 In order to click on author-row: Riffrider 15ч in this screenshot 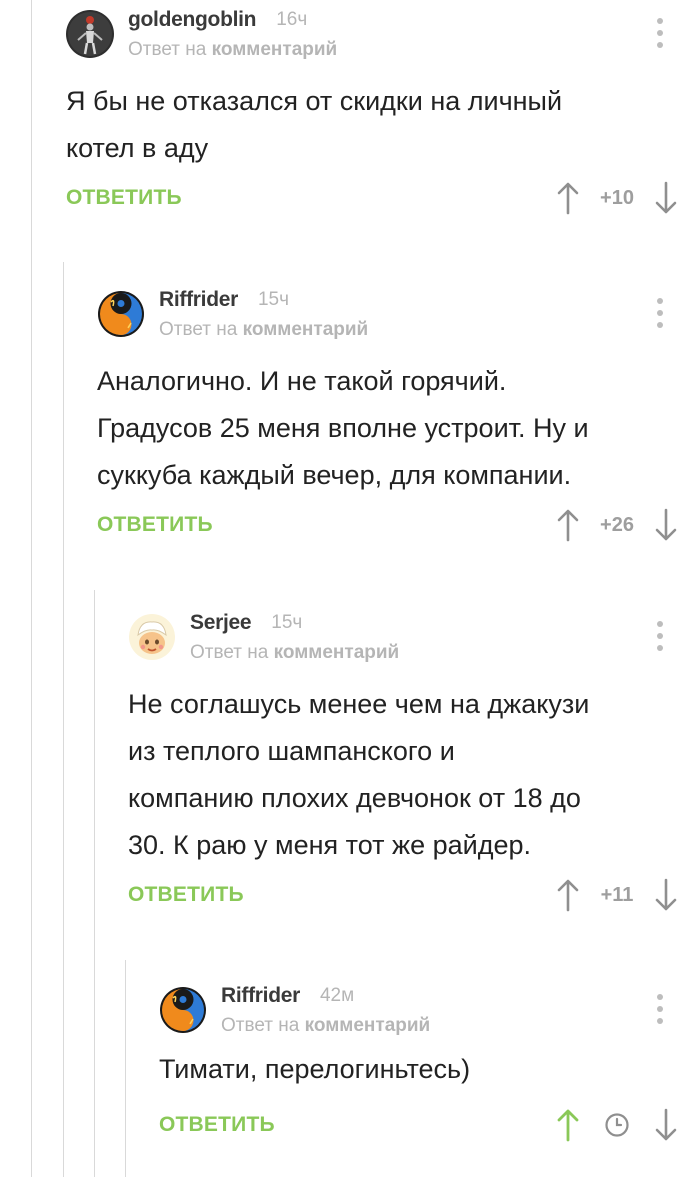, I will do `click(224, 300)`.